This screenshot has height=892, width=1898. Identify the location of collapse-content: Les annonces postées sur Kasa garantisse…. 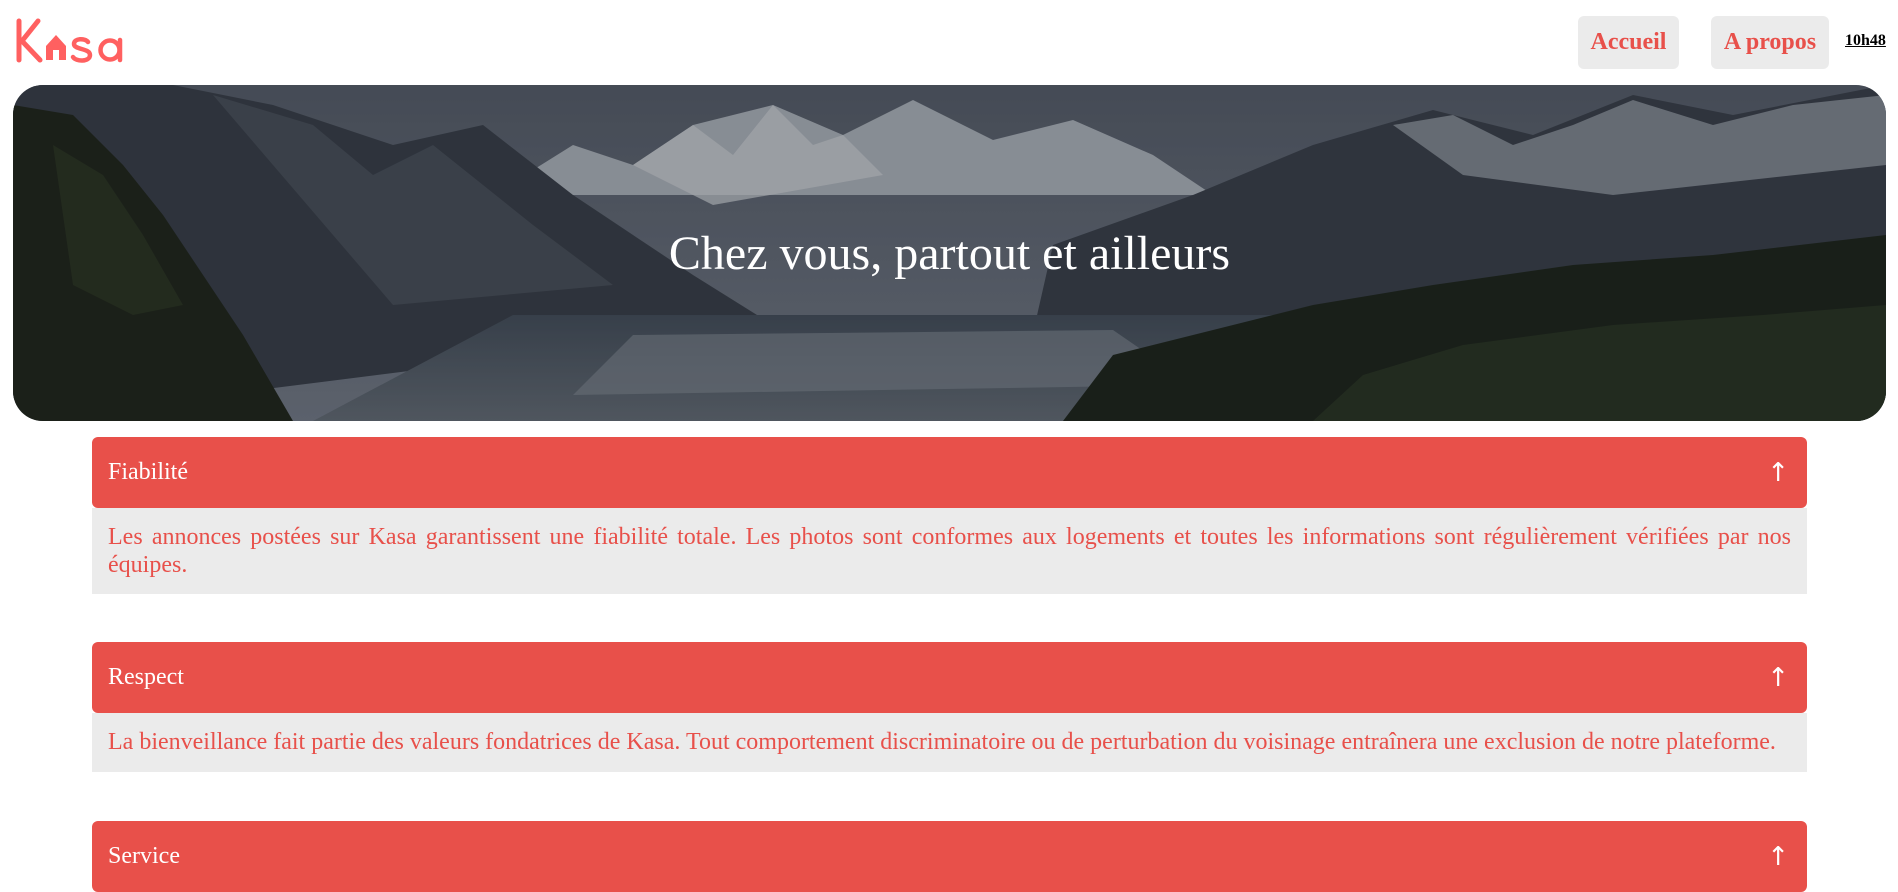
(949, 551).